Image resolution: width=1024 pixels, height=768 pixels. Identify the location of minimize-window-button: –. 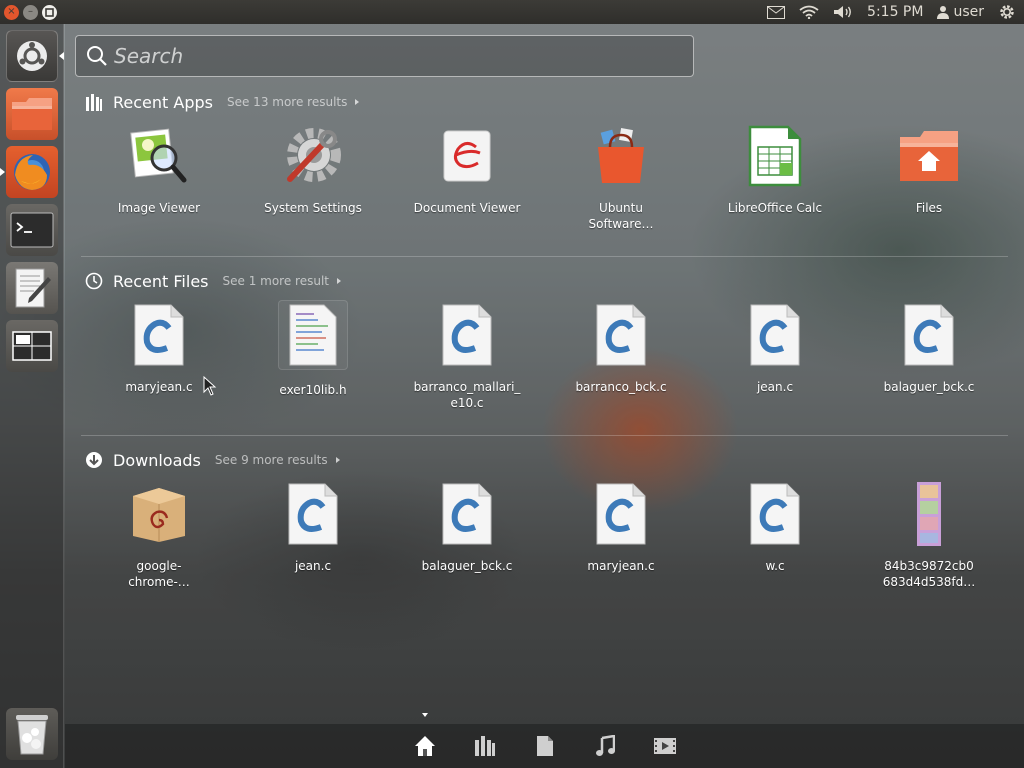
(30, 12).